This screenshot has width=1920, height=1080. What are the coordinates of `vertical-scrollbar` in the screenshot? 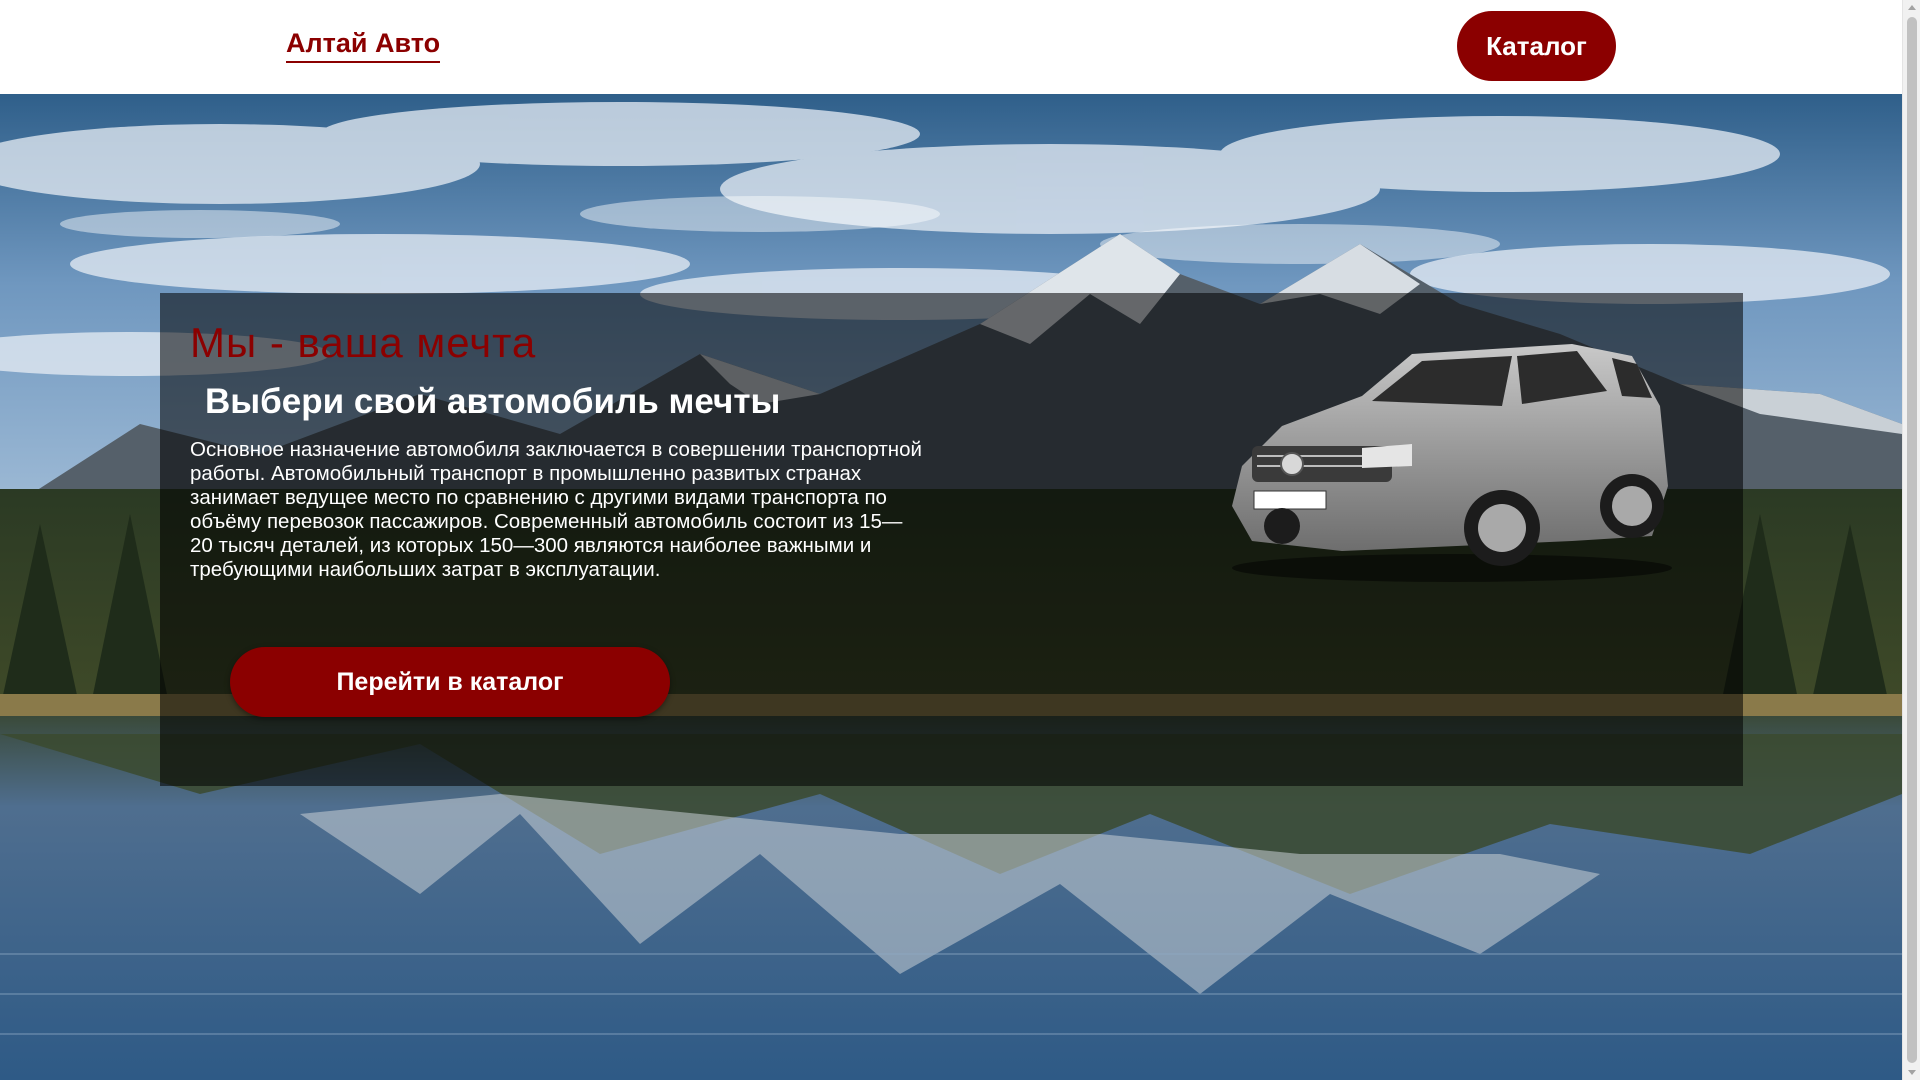 It's located at (1911, 540).